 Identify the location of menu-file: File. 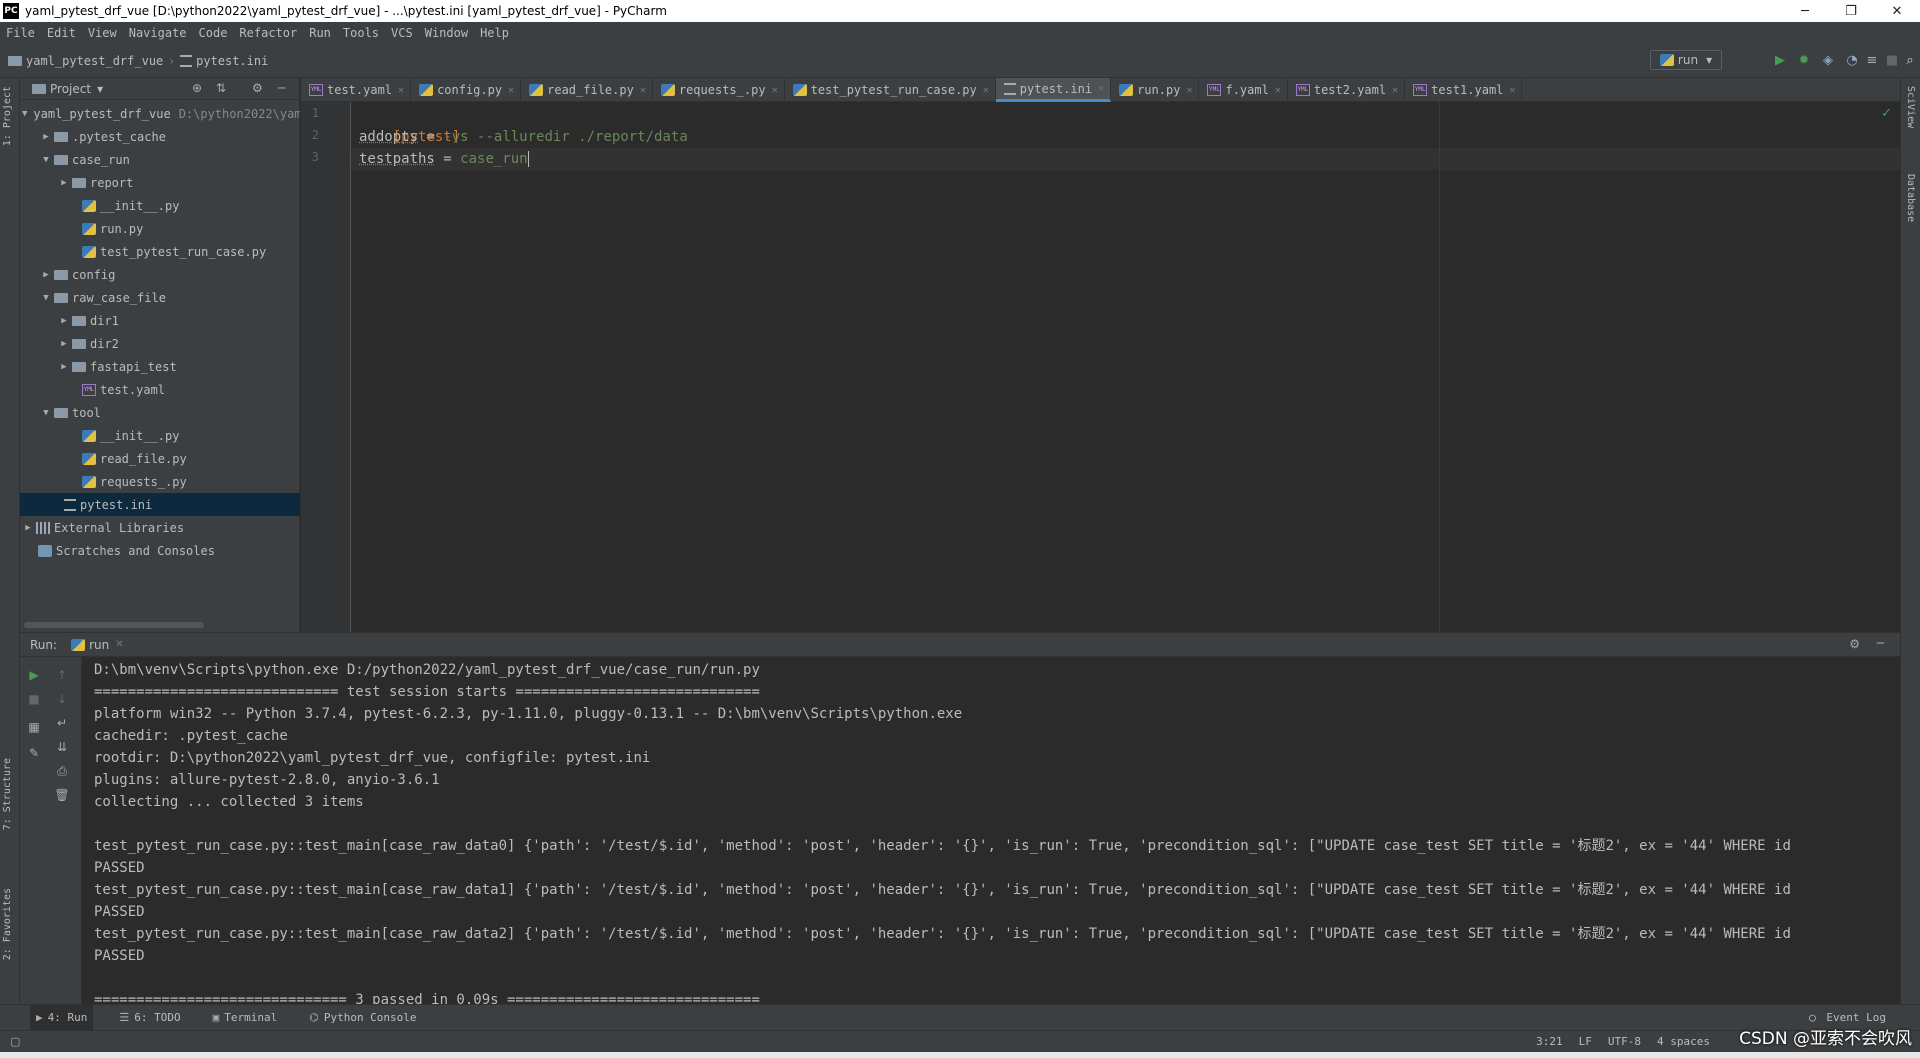
(20, 33).